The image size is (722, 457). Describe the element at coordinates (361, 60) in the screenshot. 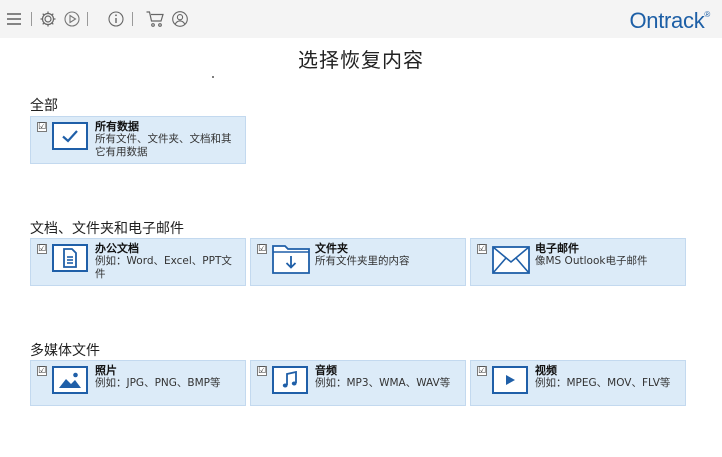

I see `page-title: 选择恢复内容` at that location.